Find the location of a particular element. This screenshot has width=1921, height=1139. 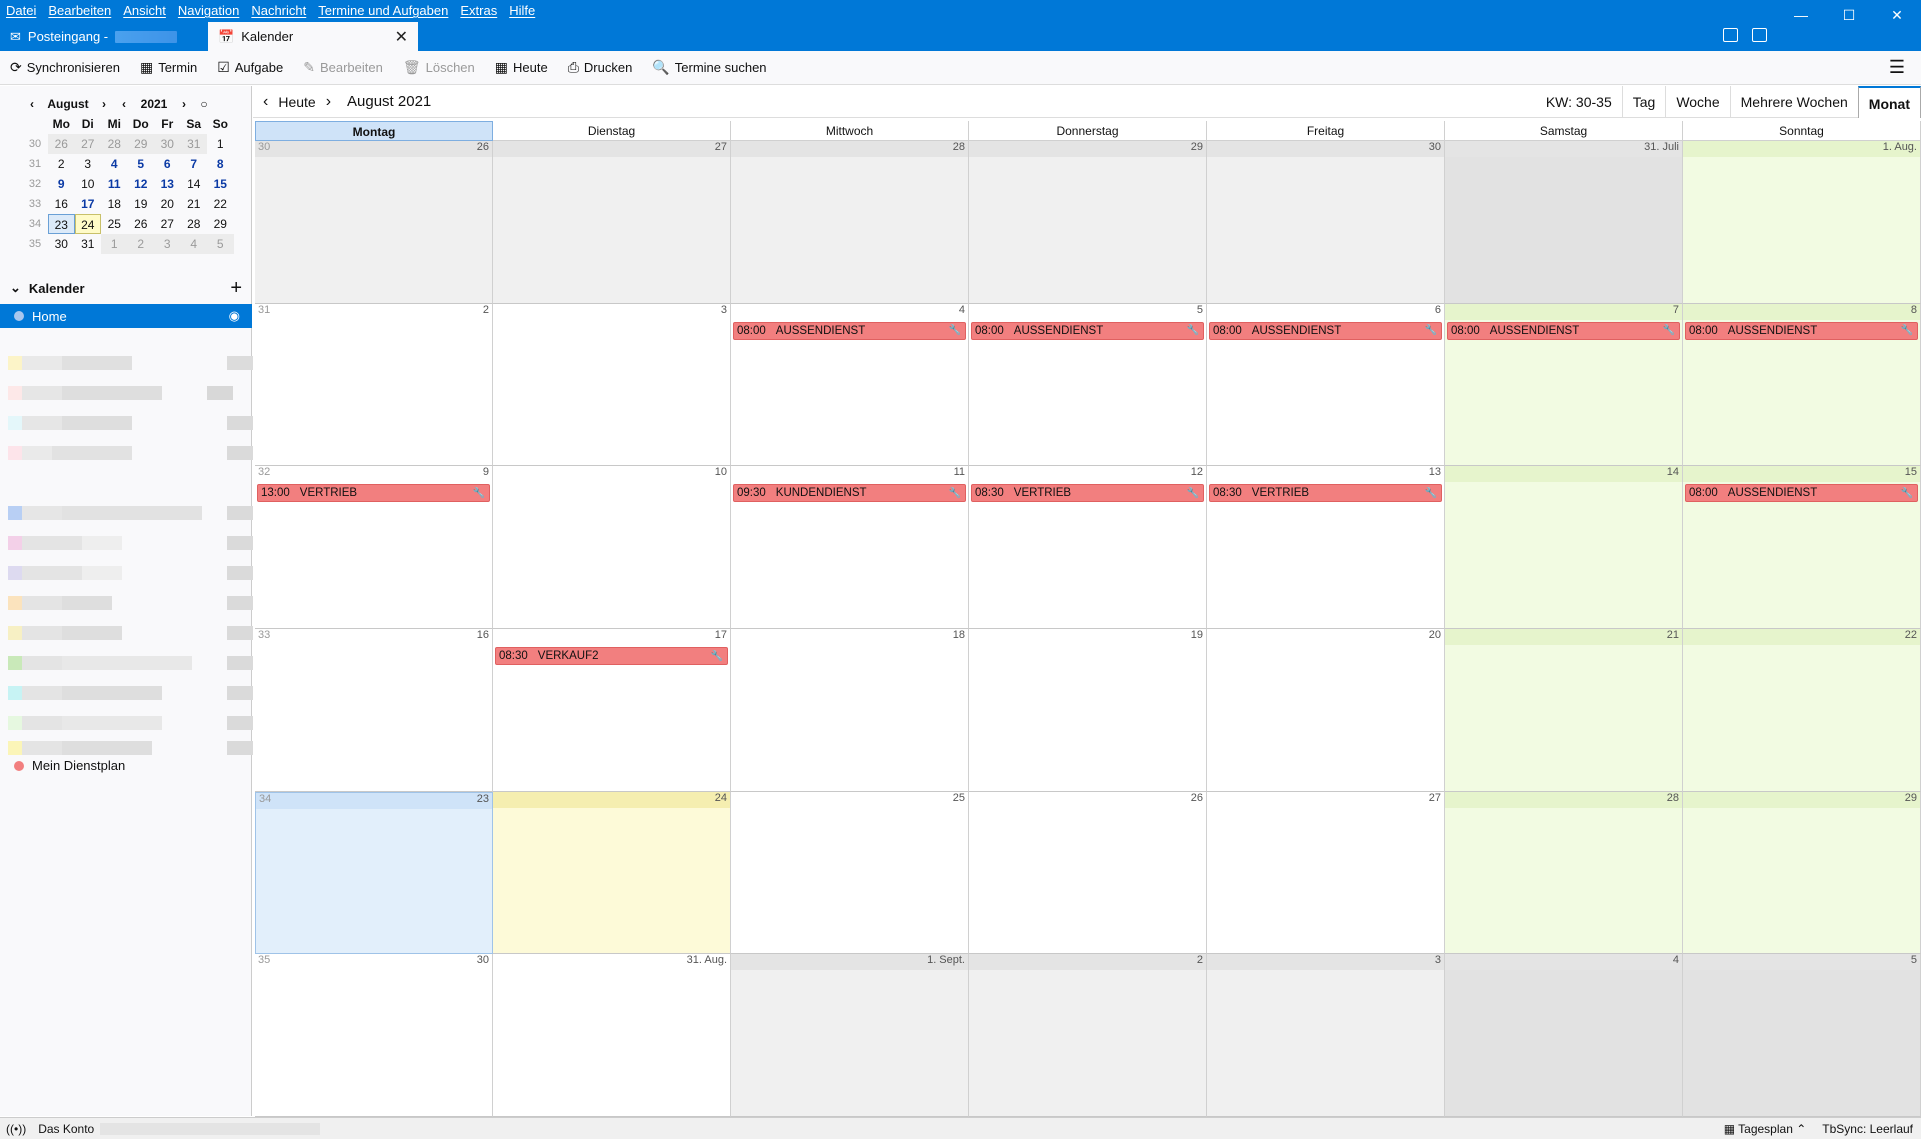

mini-day: 14 is located at coordinates (194, 184).